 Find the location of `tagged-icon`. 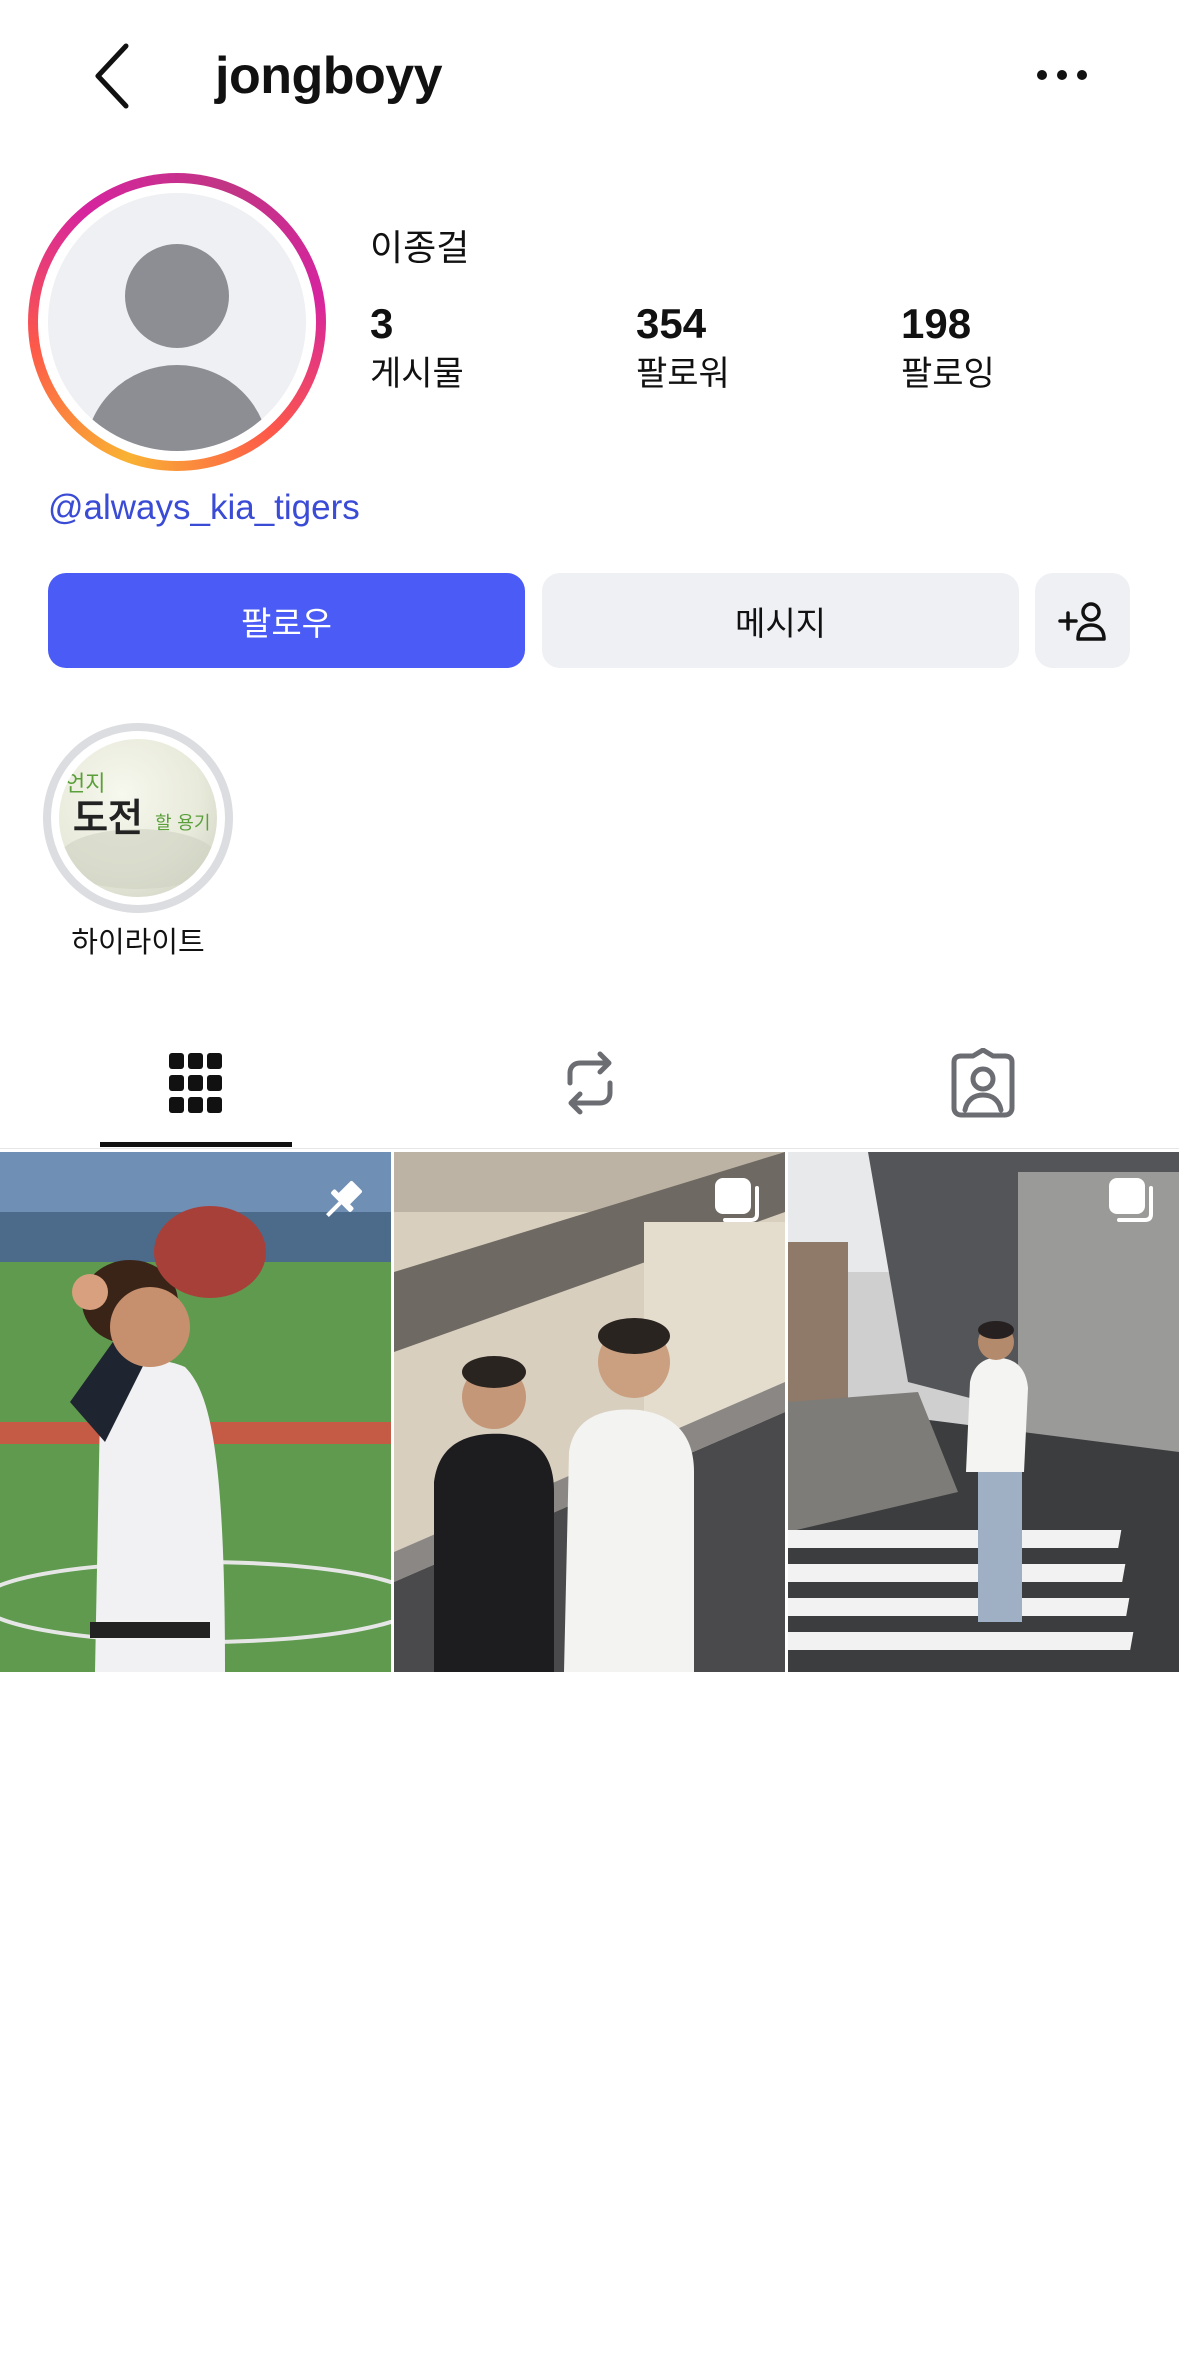

tagged-icon is located at coordinates (983, 1083).